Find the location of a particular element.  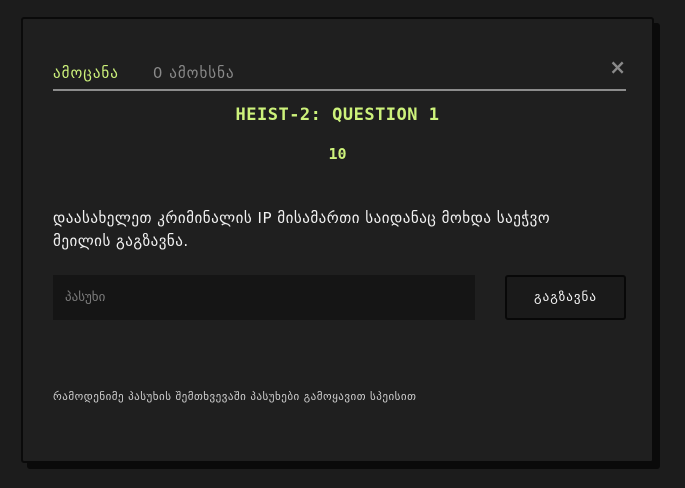

close-icon: × is located at coordinates (617, 67).